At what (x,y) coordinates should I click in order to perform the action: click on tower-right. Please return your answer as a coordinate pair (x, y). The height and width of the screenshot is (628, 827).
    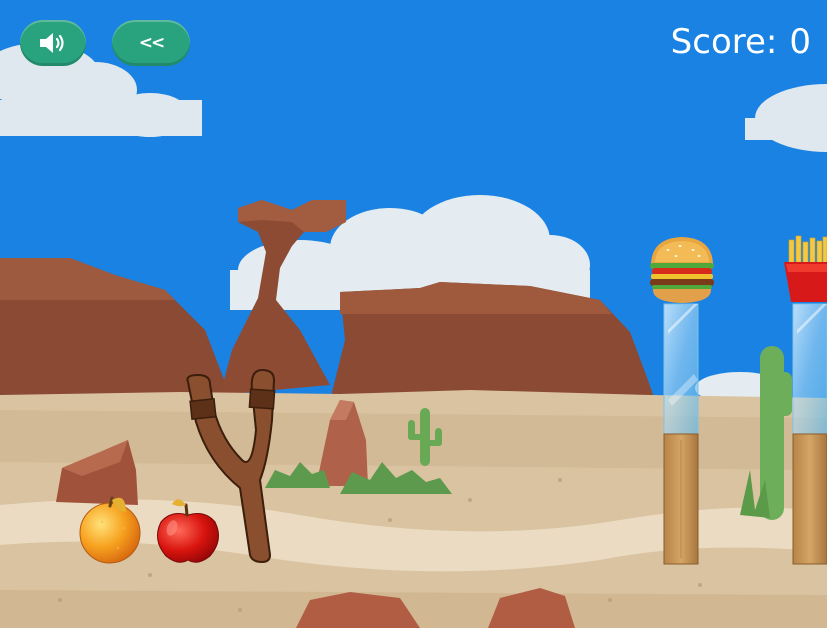
    Looking at the image, I should click on (809, 434).